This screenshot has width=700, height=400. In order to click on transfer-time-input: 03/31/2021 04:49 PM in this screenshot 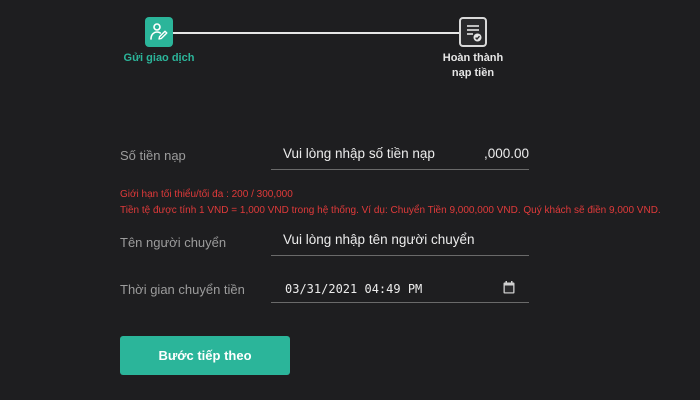, I will do `click(400, 288)`.